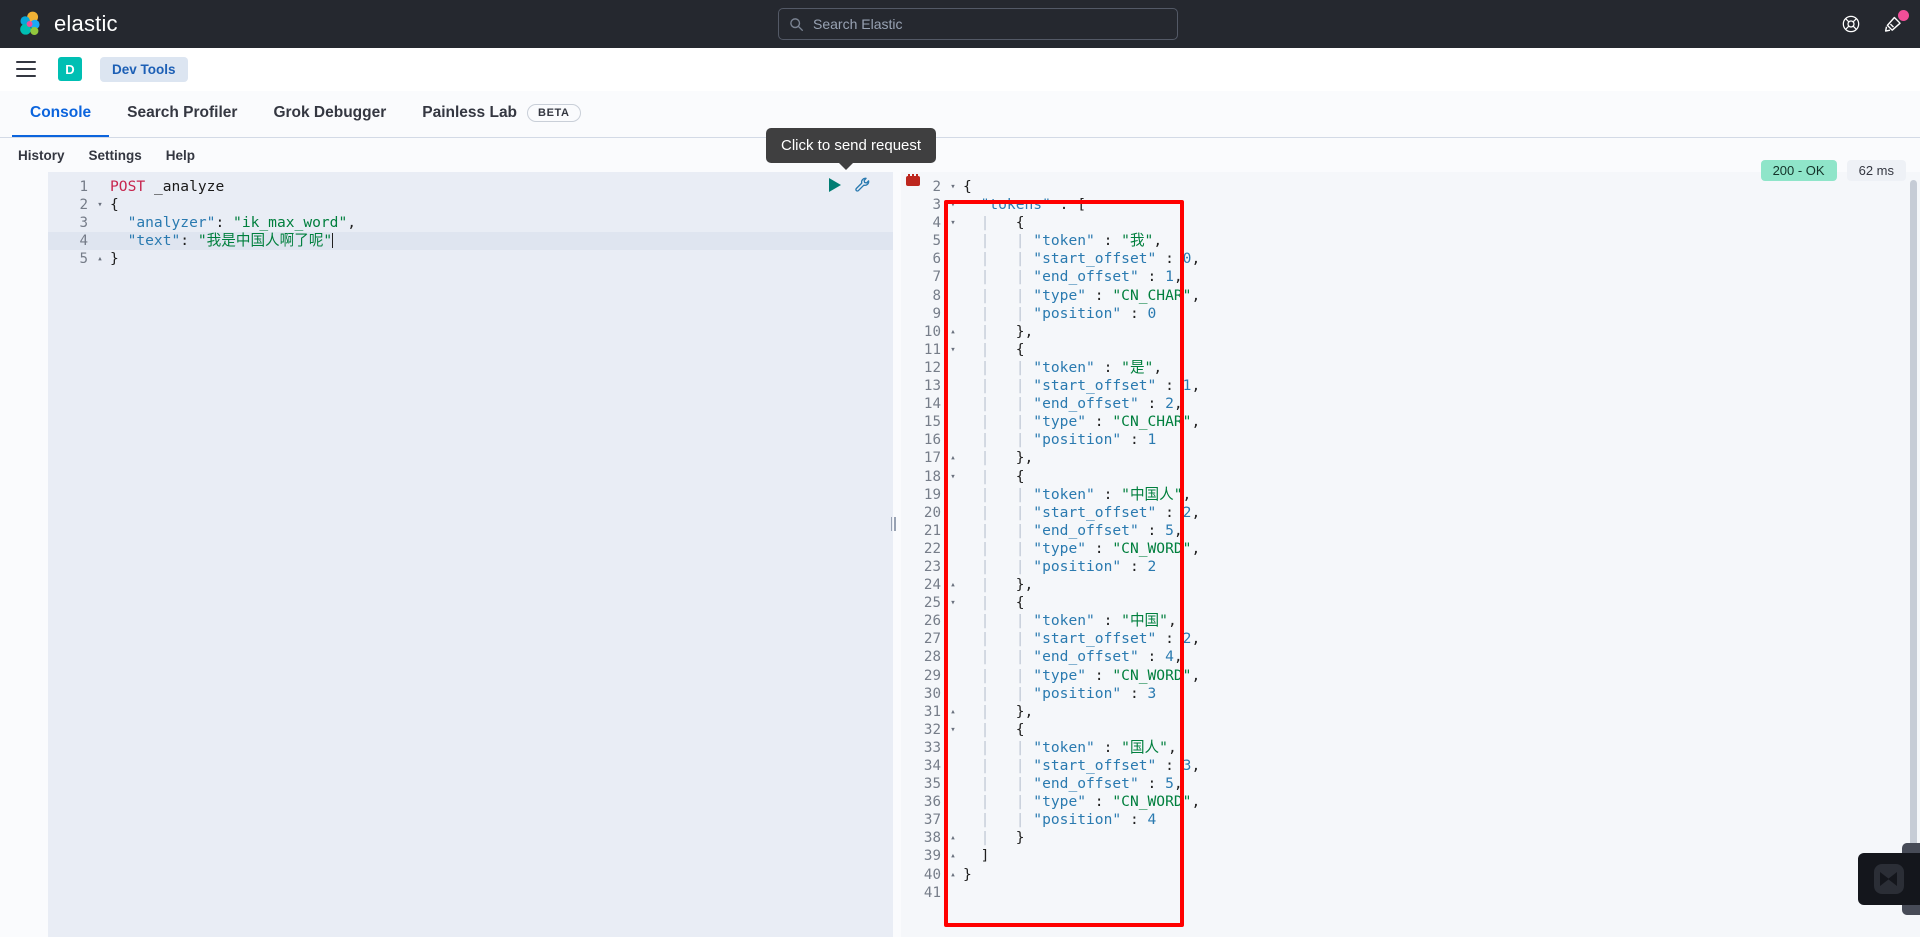  Describe the element at coordinates (1895, 22) in the screenshot. I see `megaphone-news-icon` at that location.